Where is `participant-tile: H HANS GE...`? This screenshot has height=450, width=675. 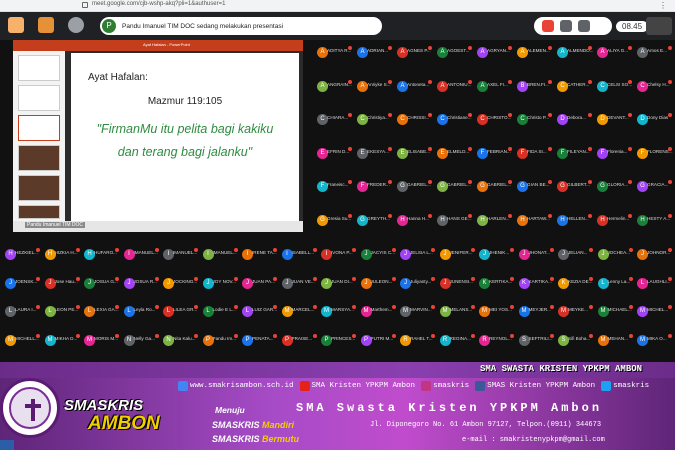 participant-tile: H HANS GE... is located at coordinates (454, 227).